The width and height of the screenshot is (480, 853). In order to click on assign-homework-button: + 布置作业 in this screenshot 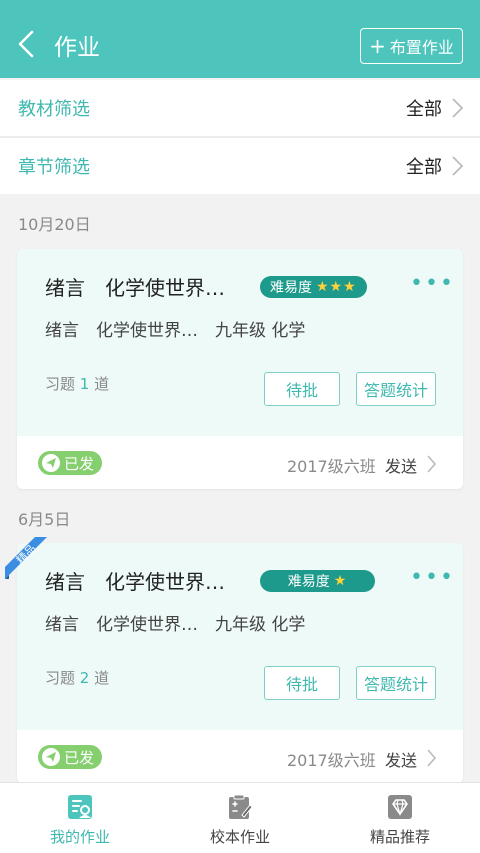, I will do `click(411, 46)`.